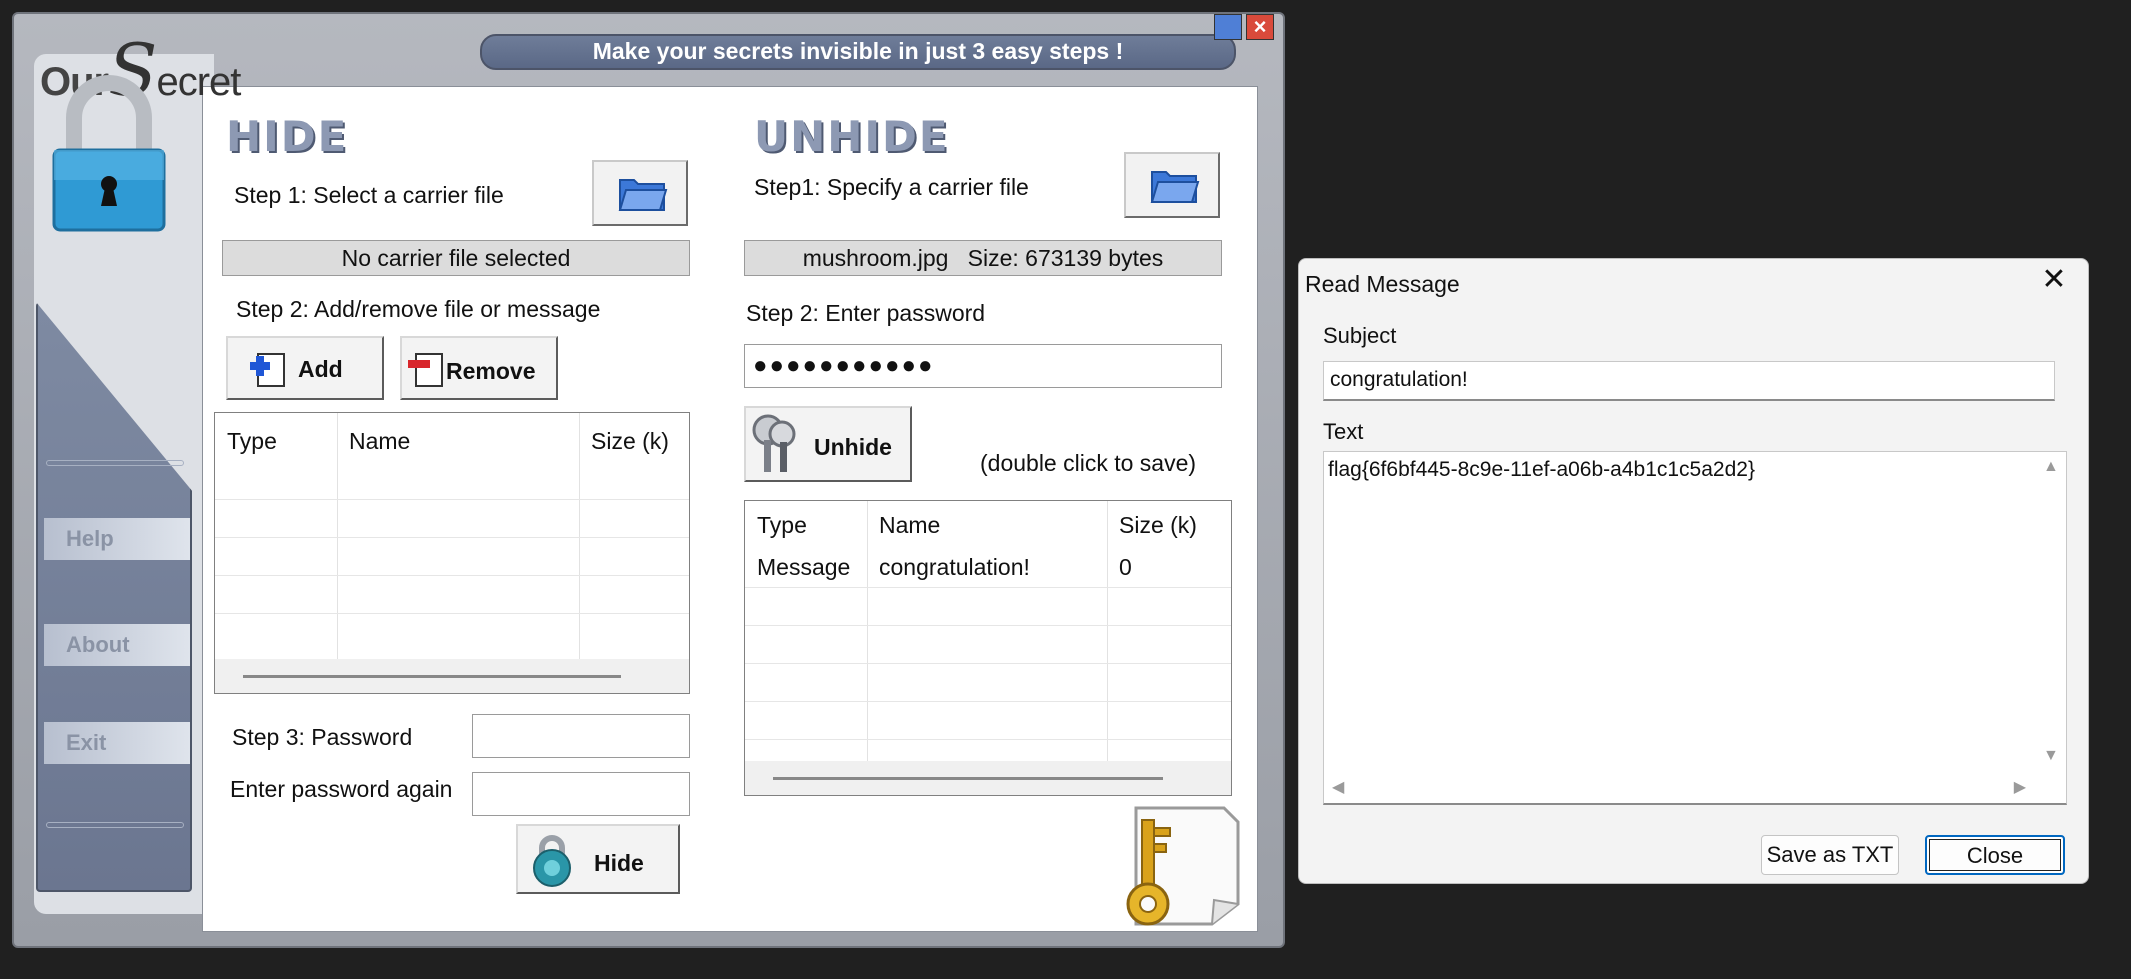 This screenshot has height=979, width=2131. Describe the element at coordinates (875, 258) in the screenshot. I see `unhide-carrier-name: mushroom.jpg` at that location.